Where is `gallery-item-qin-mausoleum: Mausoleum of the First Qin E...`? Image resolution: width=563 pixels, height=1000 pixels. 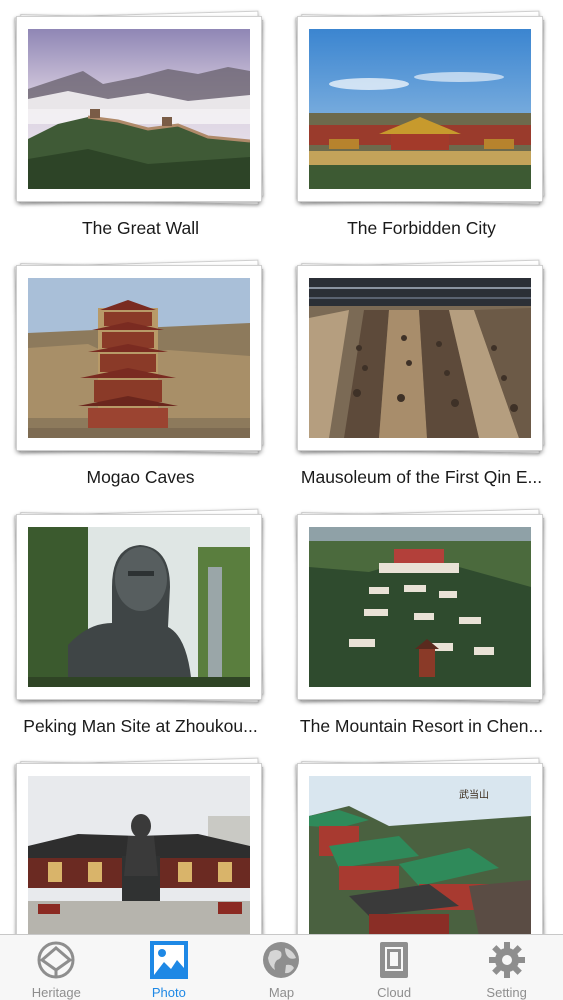
gallery-item-qin-mausoleum: Mausoleum of the First Qin E... is located at coordinates (421, 373).